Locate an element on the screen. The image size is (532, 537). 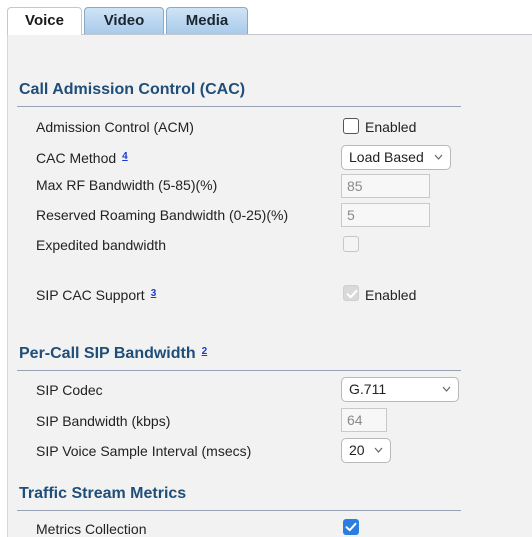
tab-video: Video is located at coordinates (124, 20).